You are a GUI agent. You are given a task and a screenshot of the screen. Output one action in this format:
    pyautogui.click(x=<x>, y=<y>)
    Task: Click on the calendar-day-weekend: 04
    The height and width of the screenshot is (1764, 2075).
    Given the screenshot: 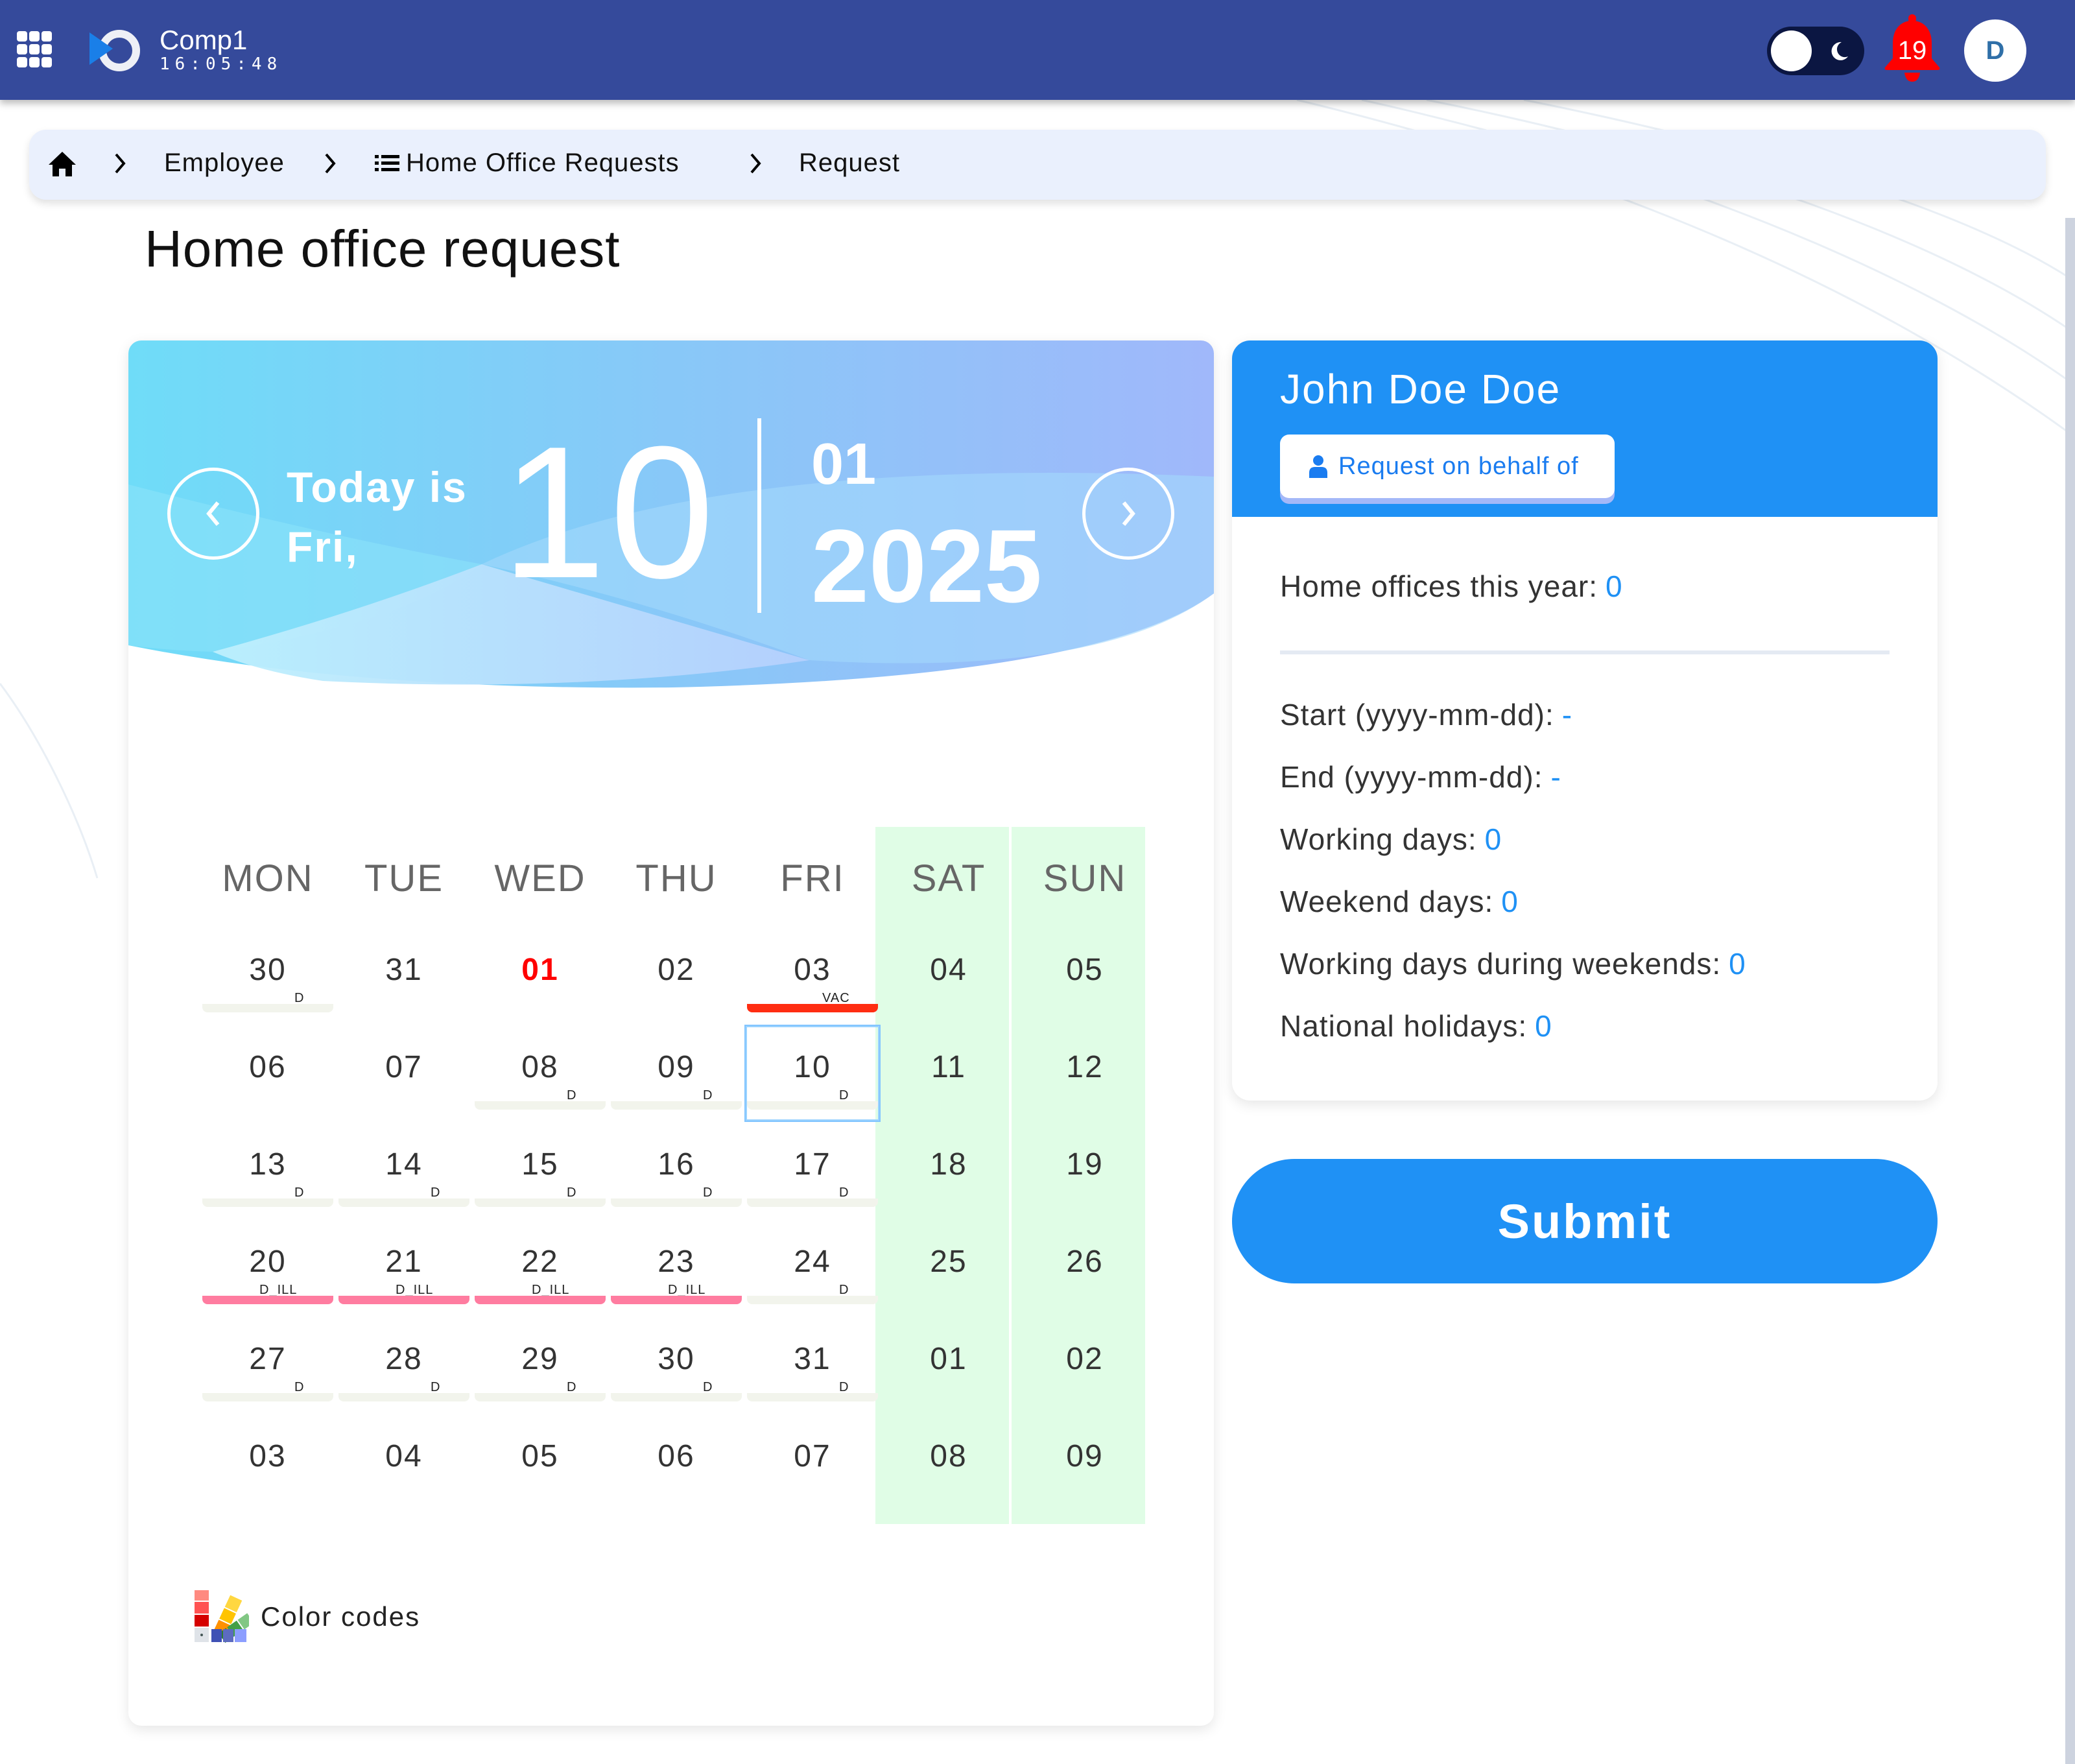 What is the action you would take?
    pyautogui.click(x=949, y=976)
    